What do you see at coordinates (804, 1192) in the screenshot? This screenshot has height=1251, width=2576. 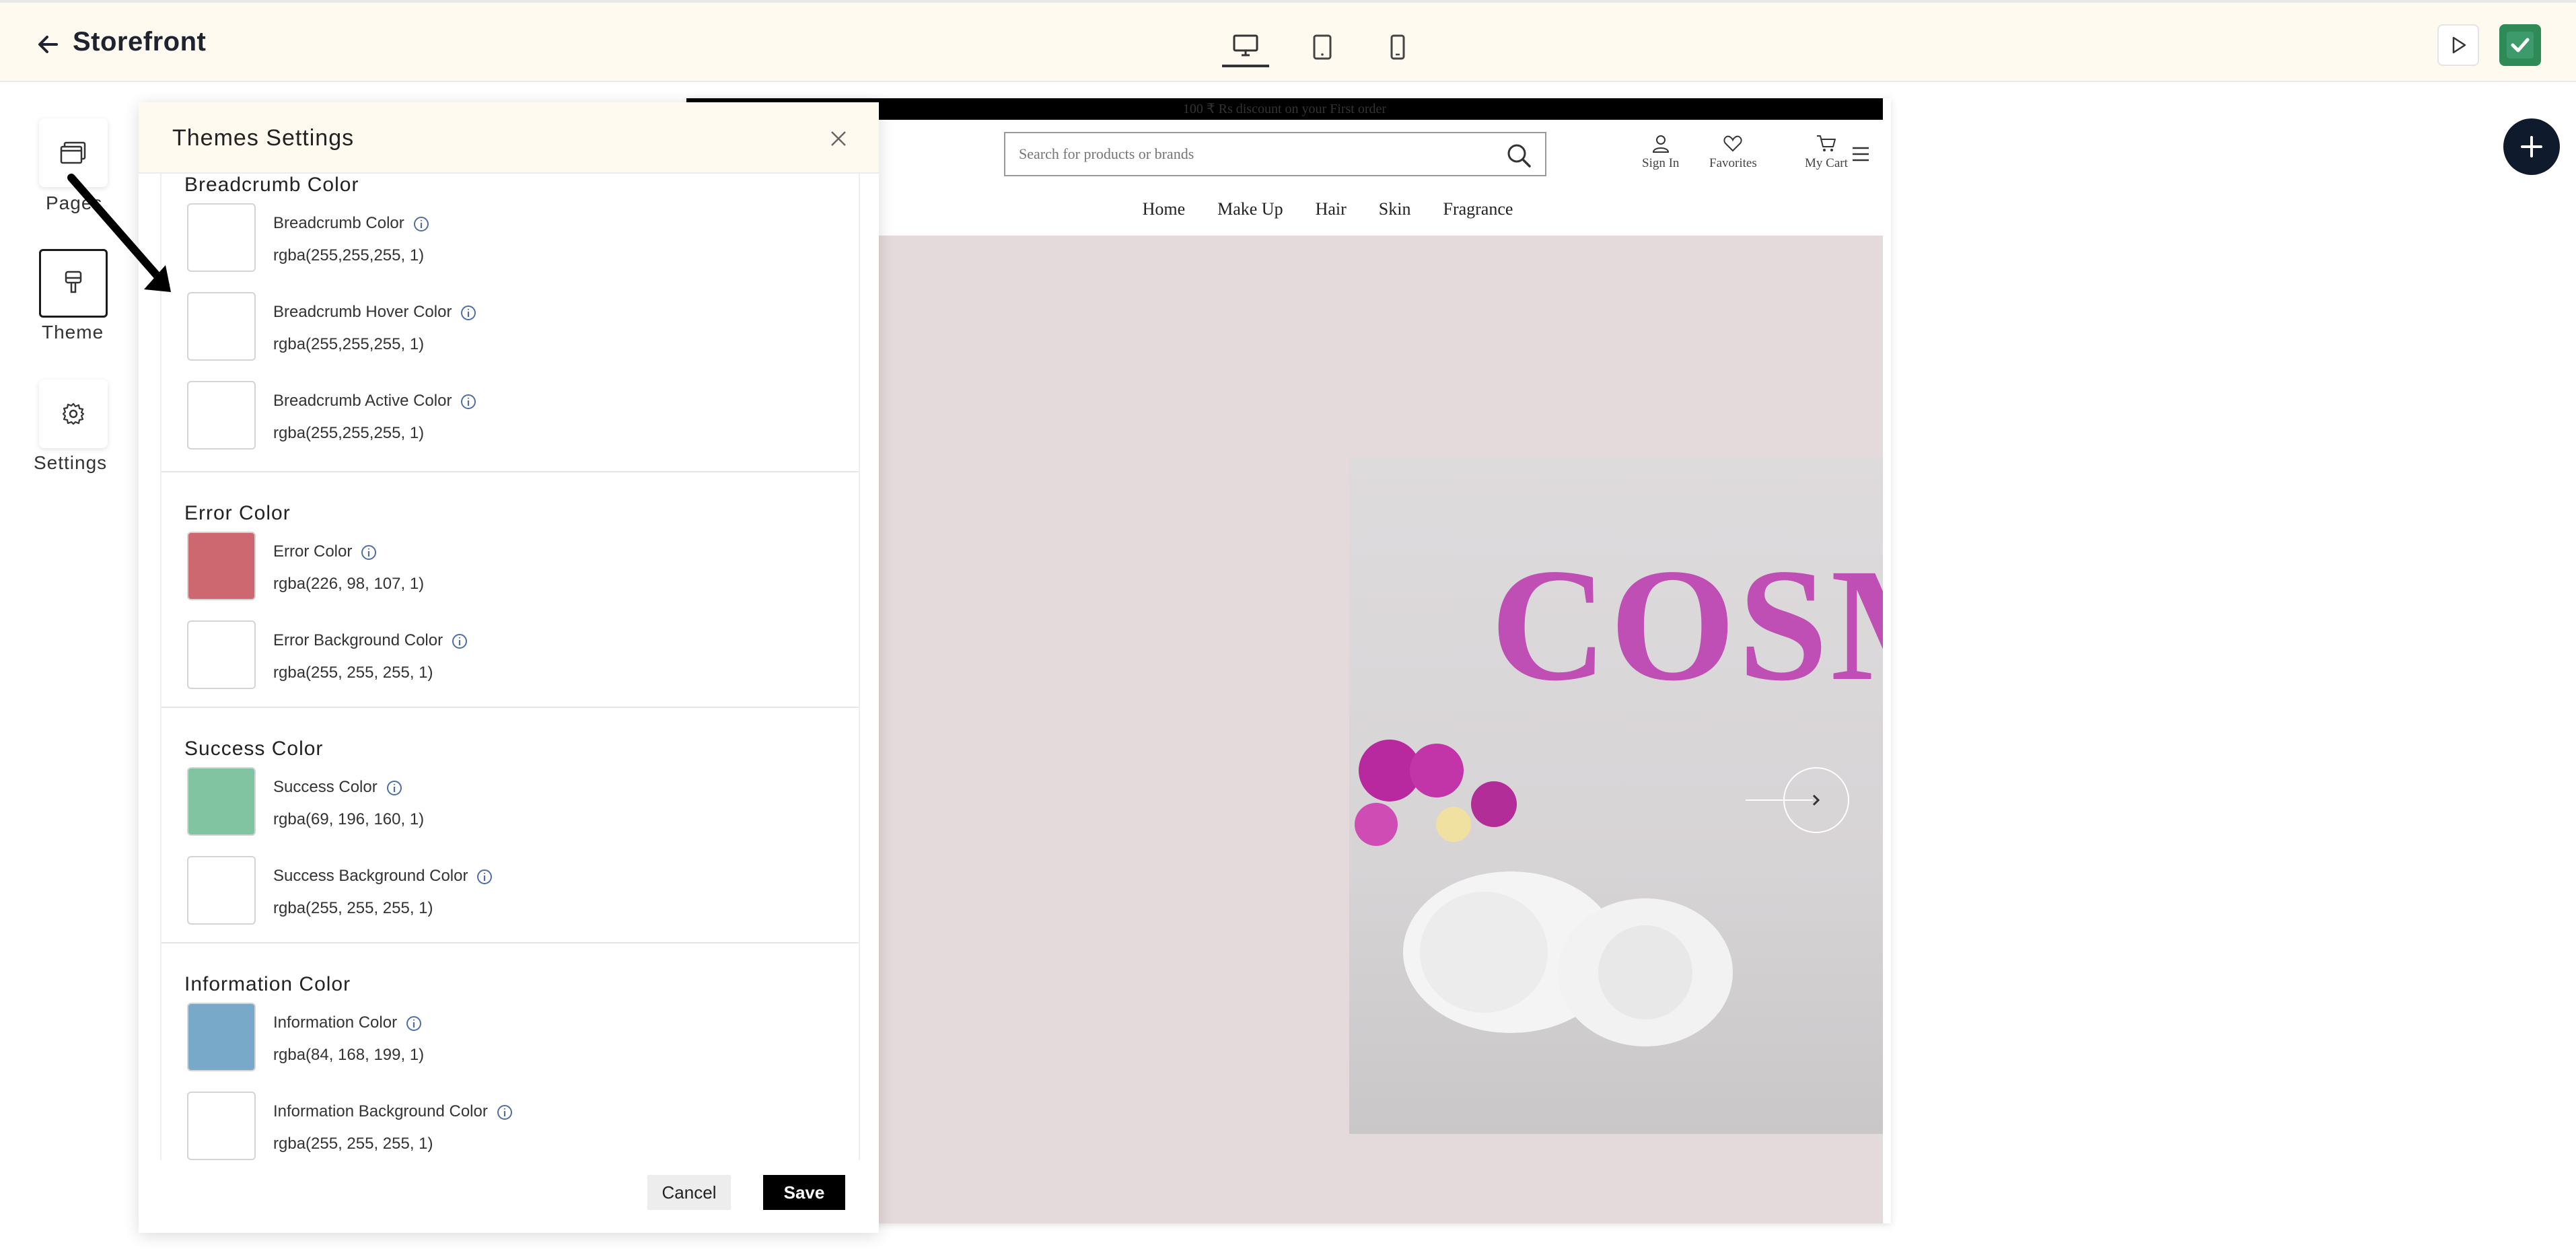 I see `save-button: Save` at bounding box center [804, 1192].